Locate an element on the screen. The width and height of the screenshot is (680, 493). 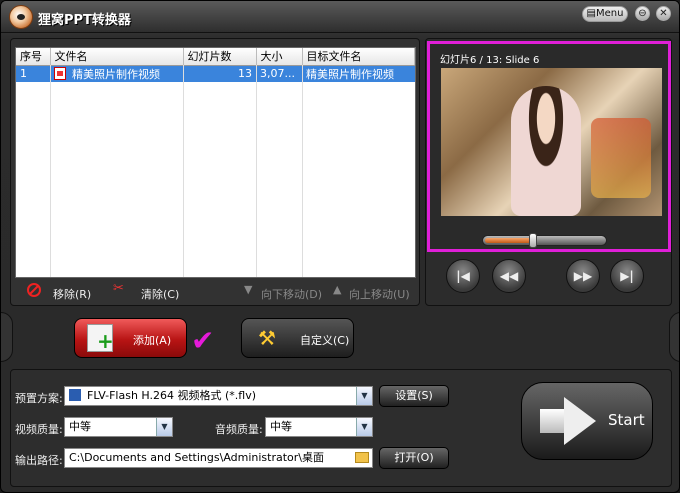
forward-icon: ▶▶ is located at coordinates (583, 276).